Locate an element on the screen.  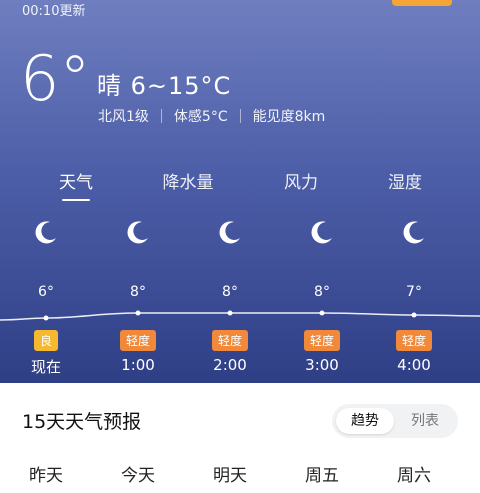
trend-toggle-button: 趋势 is located at coordinates (365, 421).